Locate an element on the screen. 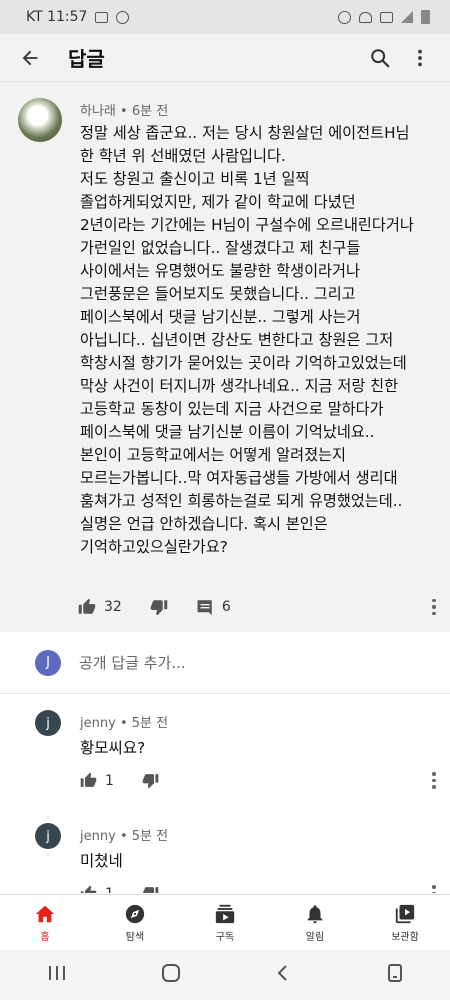 The width and height of the screenshot is (450, 1000). page-title: 답글 is located at coordinates (86, 59).